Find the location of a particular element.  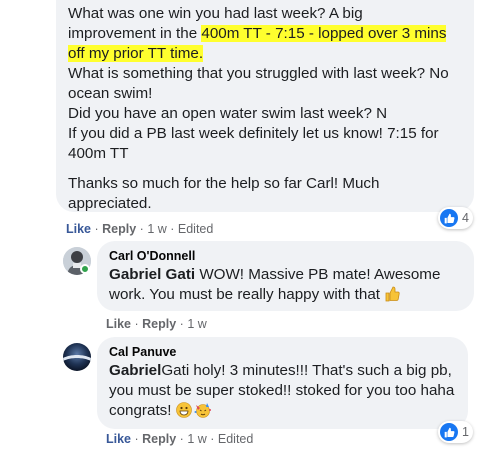

comment-actions: Like · Reply · 1 w · Edited is located at coordinates (179, 439).